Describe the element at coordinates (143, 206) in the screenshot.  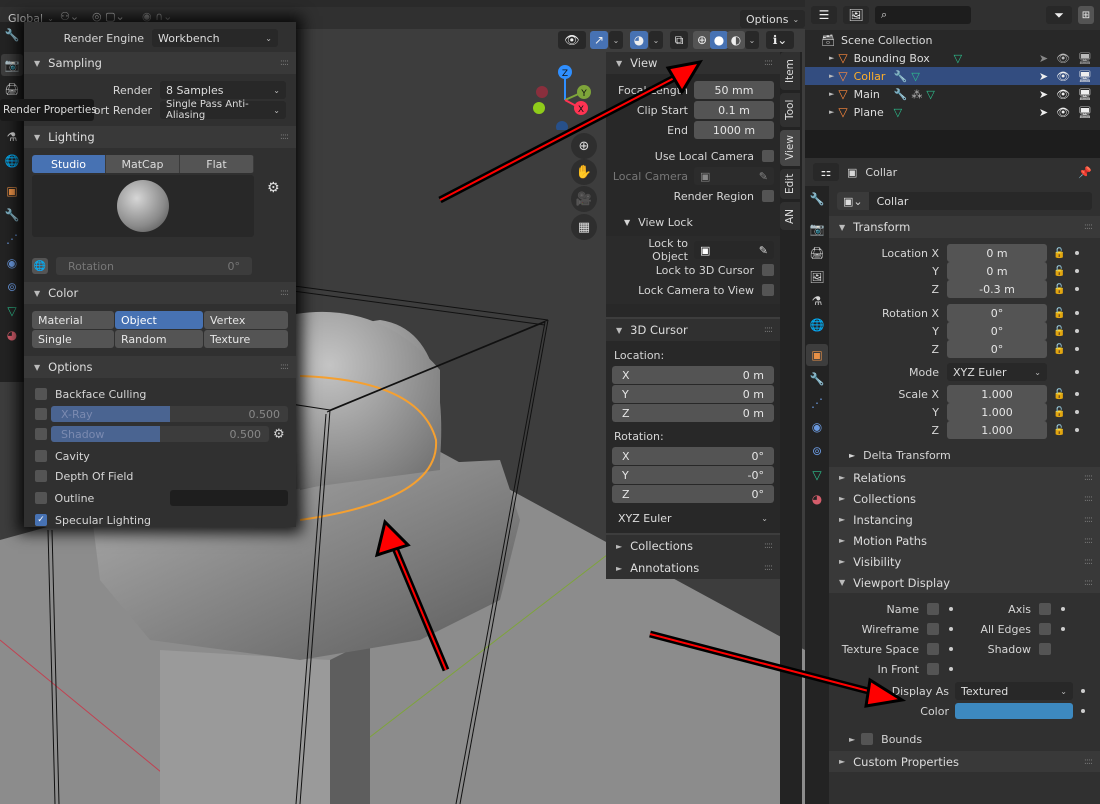
I see `studio-light-preview` at that location.